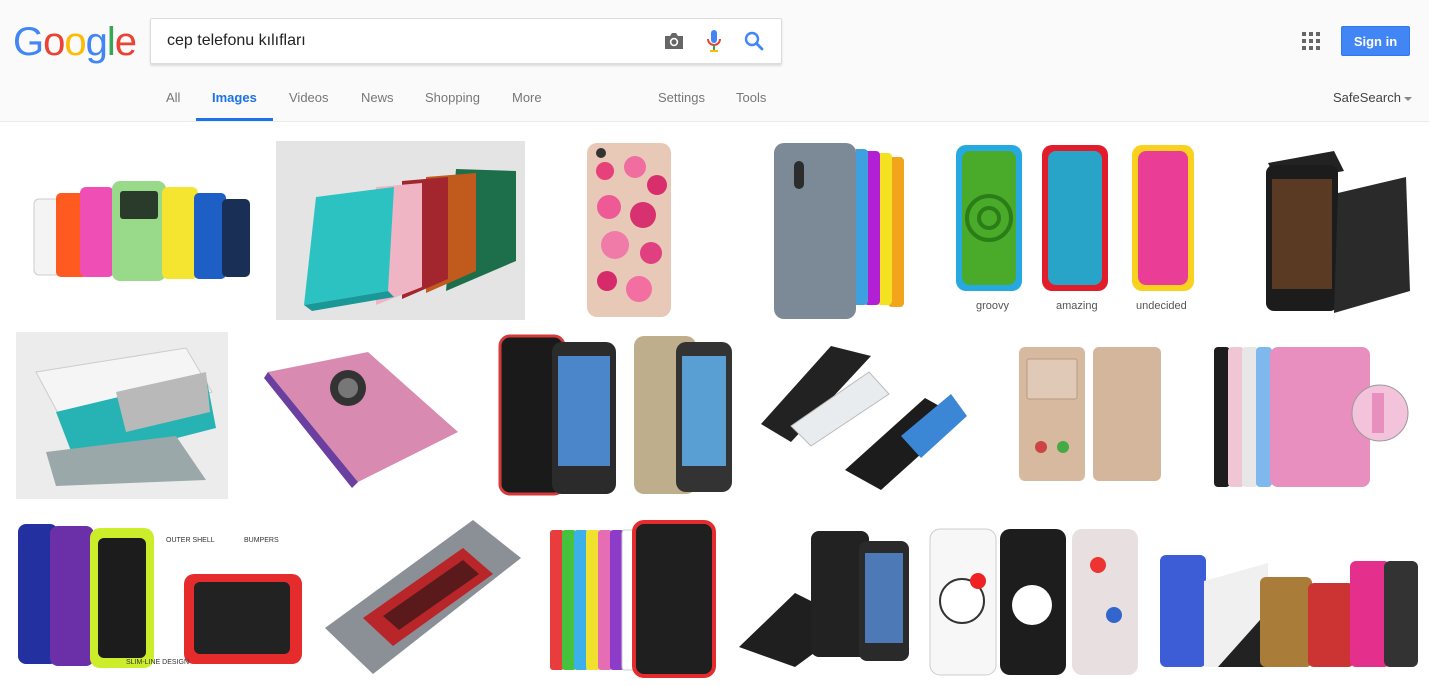 The width and height of the screenshot is (1429, 686). Describe the element at coordinates (111, 42) in the screenshot. I see `logo-letter: l` at that location.